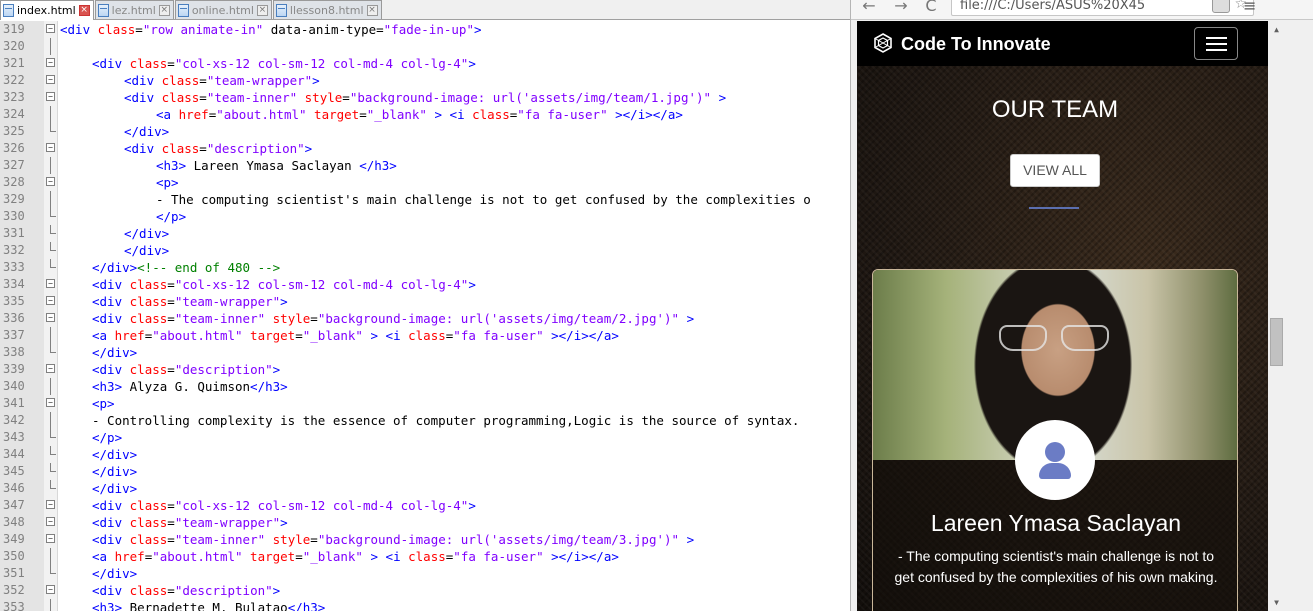  I want to click on reload-button: C, so click(931, 8).